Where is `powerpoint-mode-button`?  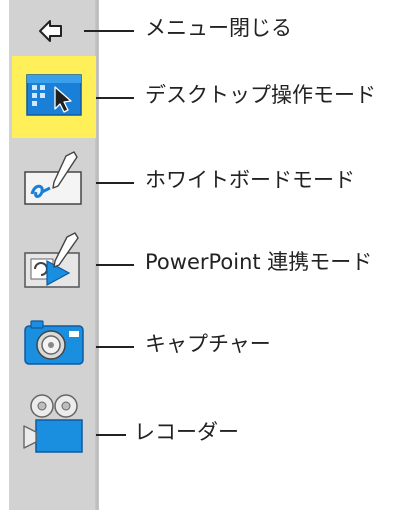
powerpoint-mode-button is located at coordinates (54, 262).